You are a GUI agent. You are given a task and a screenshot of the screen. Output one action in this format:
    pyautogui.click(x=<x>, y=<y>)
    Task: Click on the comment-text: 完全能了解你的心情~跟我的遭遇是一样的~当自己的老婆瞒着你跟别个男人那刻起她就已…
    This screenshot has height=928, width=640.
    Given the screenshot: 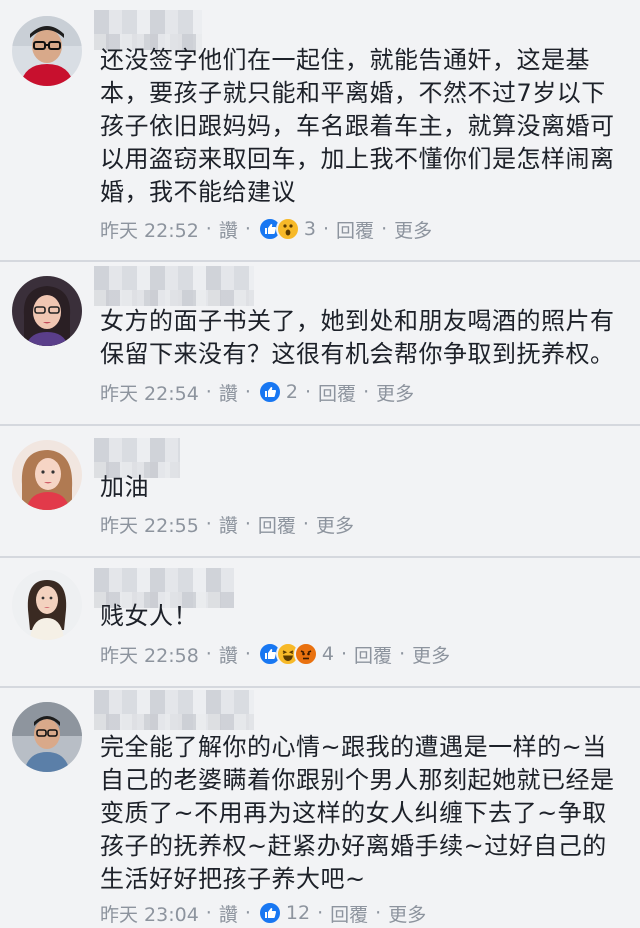 What is the action you would take?
    pyautogui.click(x=357, y=813)
    